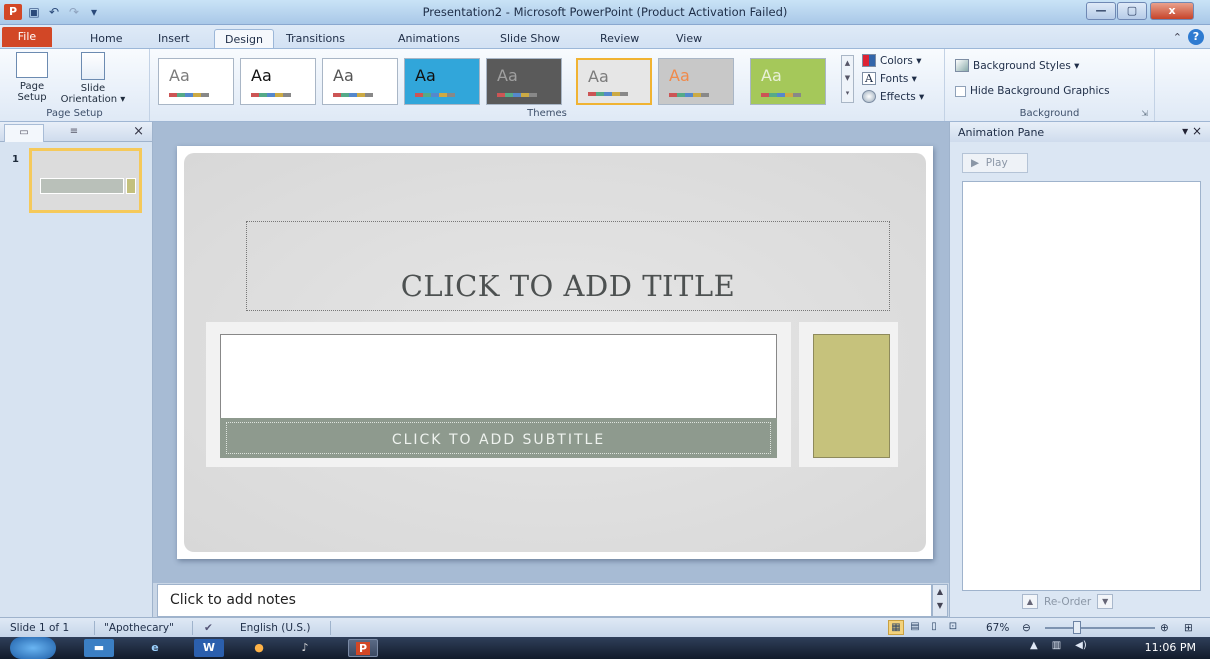 The height and width of the screenshot is (659, 1210). What do you see at coordinates (1105, 601) in the screenshot?
I see `move-down-icon: ▼` at bounding box center [1105, 601].